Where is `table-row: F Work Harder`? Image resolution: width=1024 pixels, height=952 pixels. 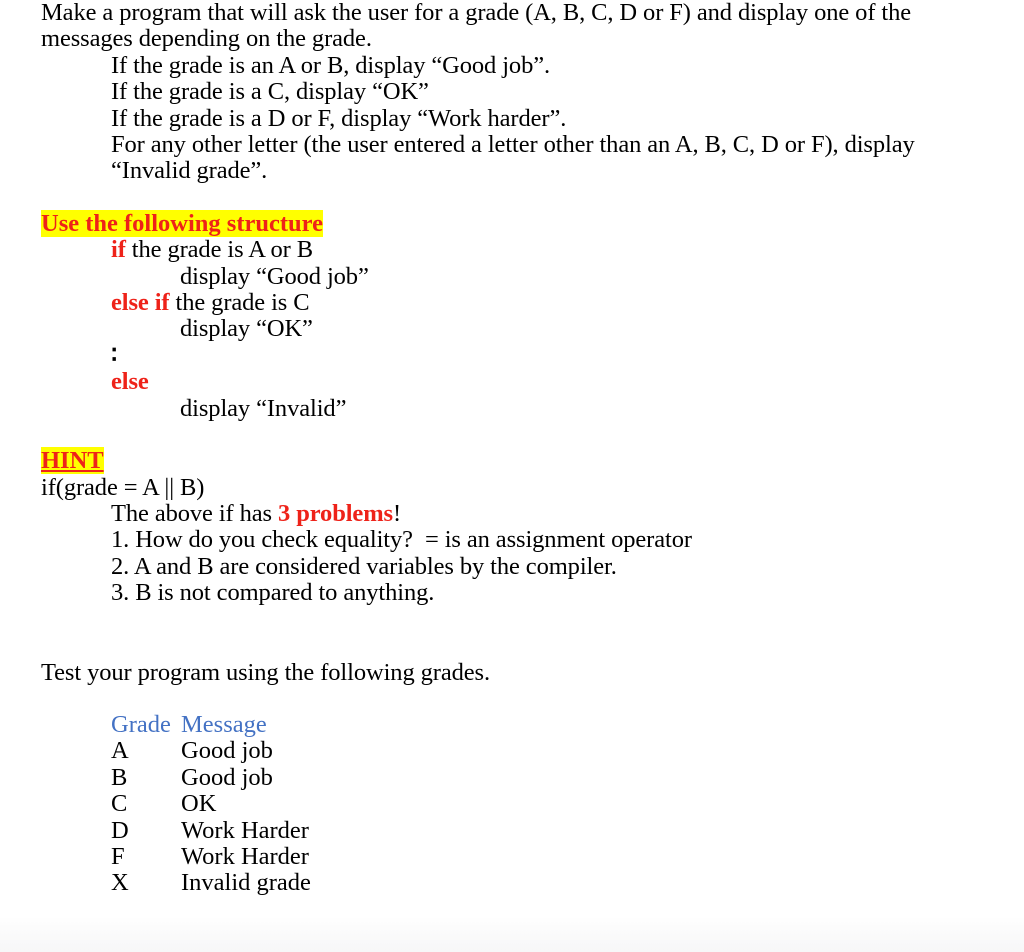 table-row: F Work Harder is located at coordinates (296, 856).